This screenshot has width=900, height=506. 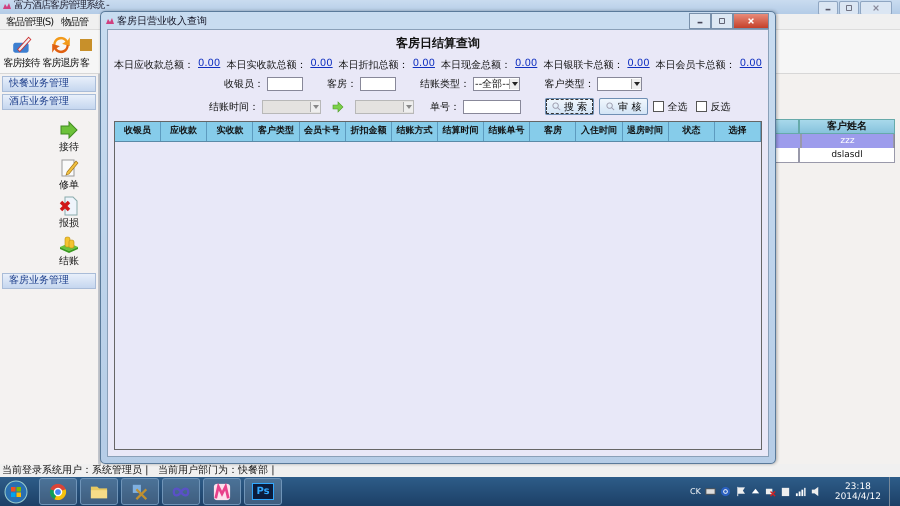 I want to click on column-header: 客户姓名, so click(x=847, y=126).